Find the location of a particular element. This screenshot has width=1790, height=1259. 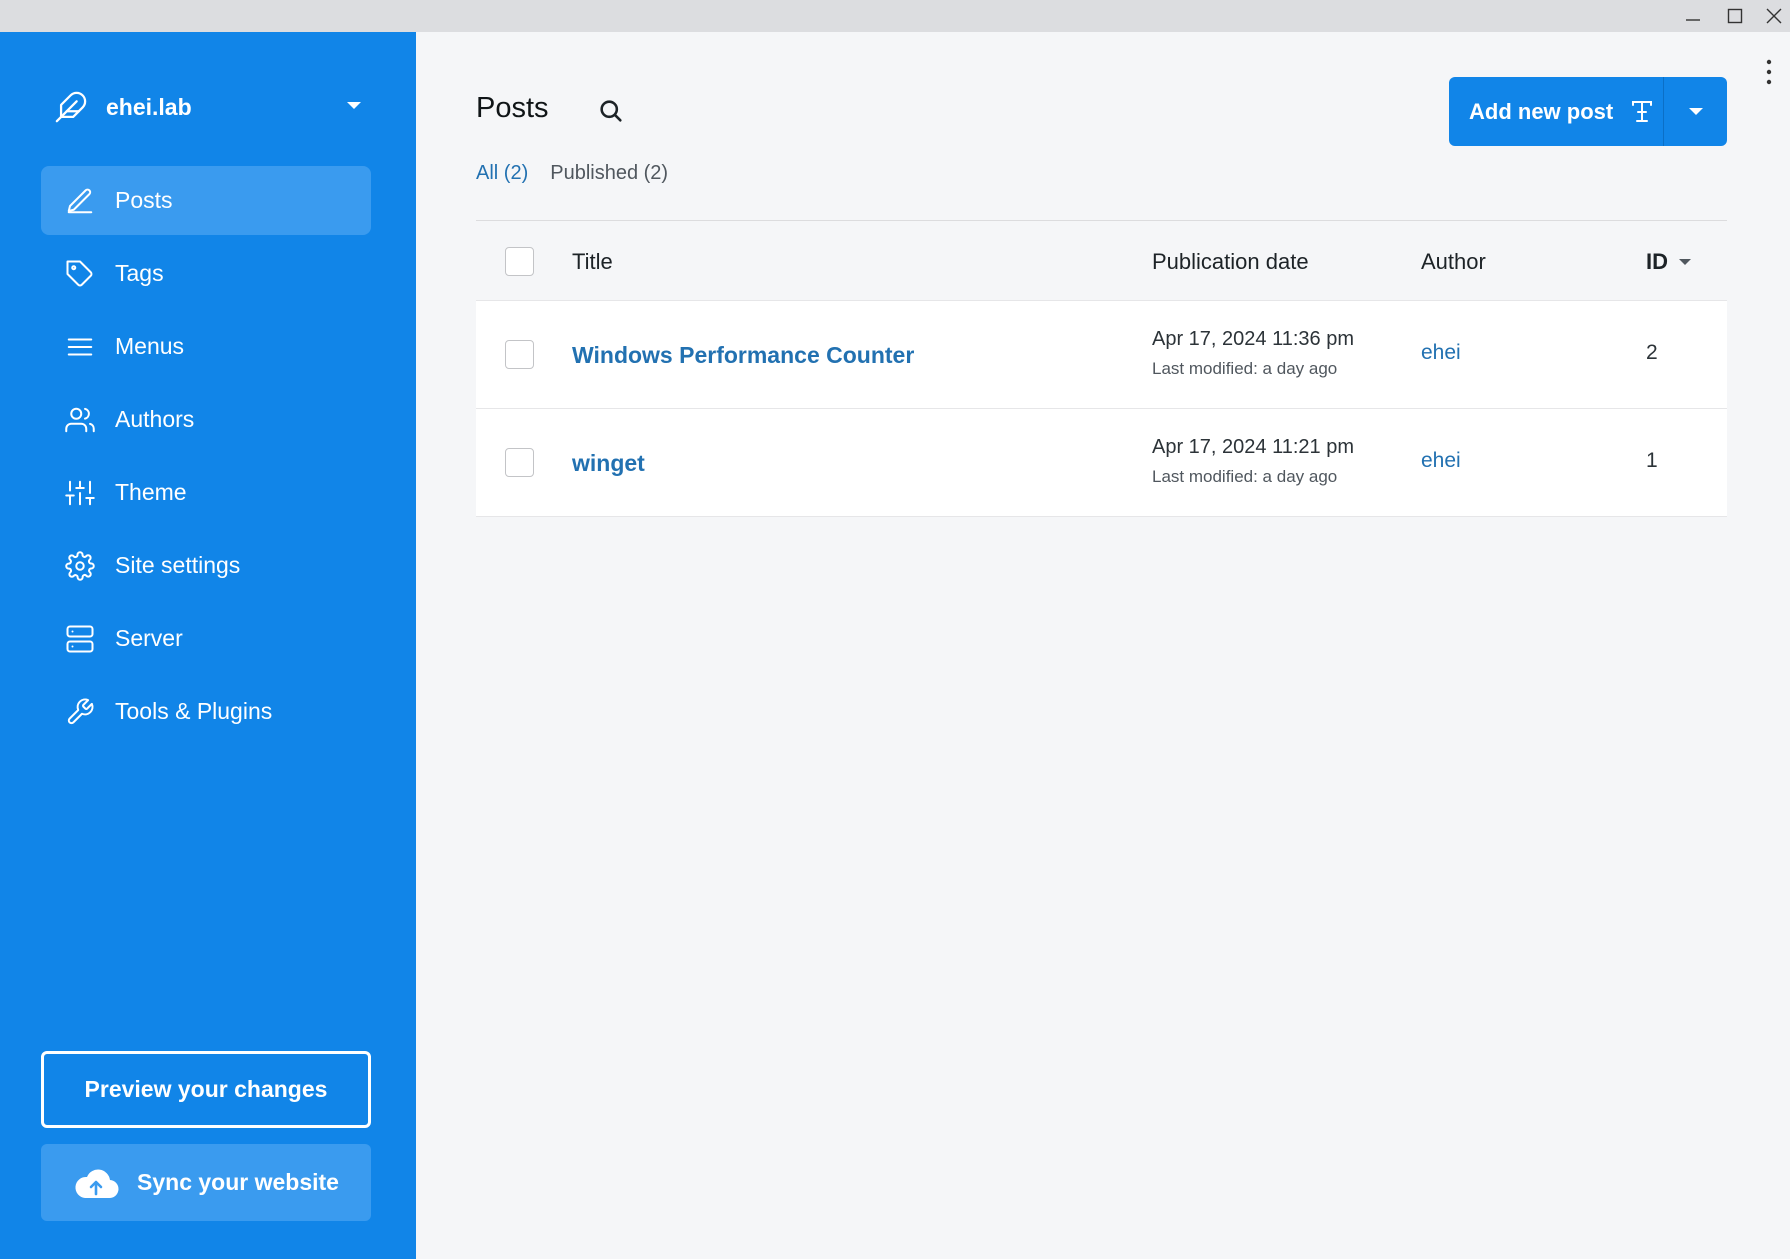

maximize-icon is located at coordinates (1735, 16).